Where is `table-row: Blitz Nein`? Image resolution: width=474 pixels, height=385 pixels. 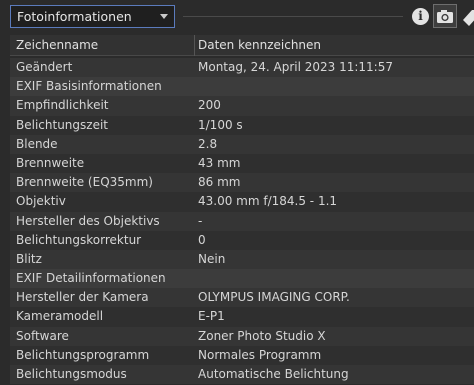
table-row: Blitz Nein is located at coordinates (242, 259).